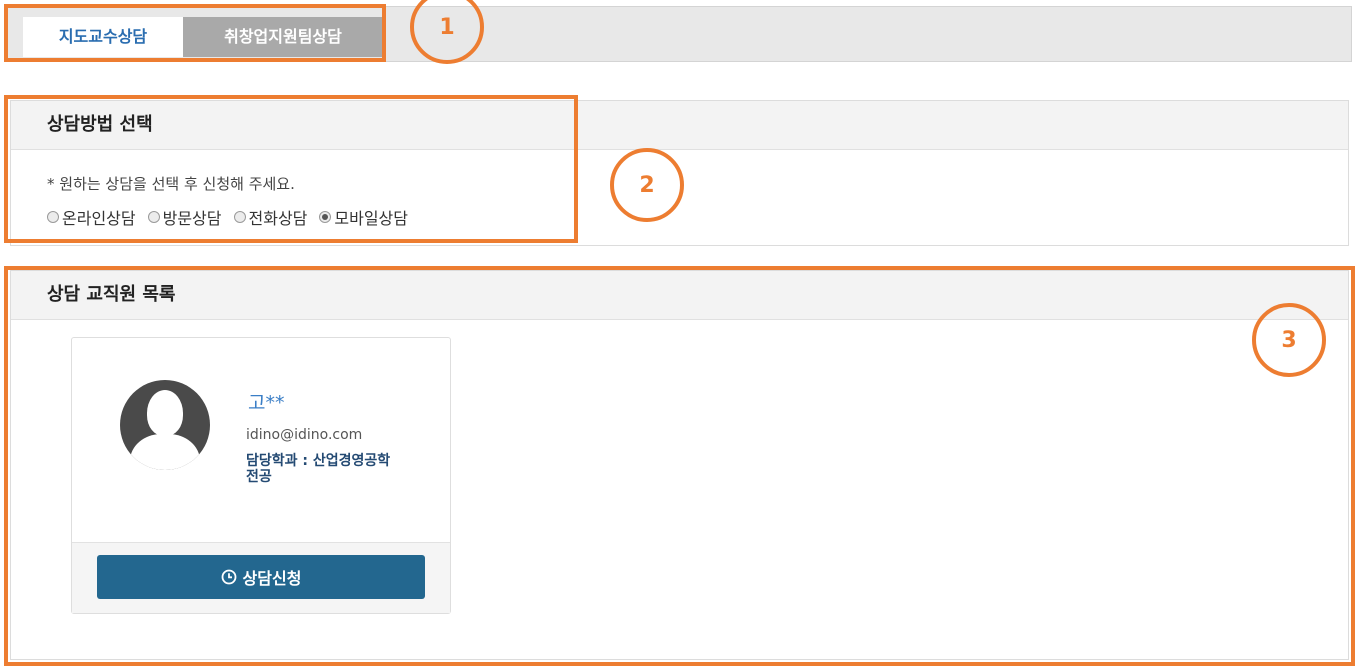 The width and height of the screenshot is (1359, 666). I want to click on annotation-box-method, so click(291, 169).